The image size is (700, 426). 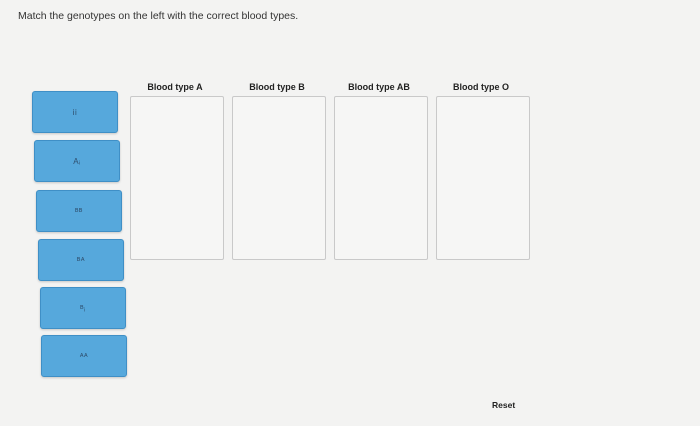 I want to click on genotype-tile-aa: ᴬᴬ, so click(x=84, y=356).